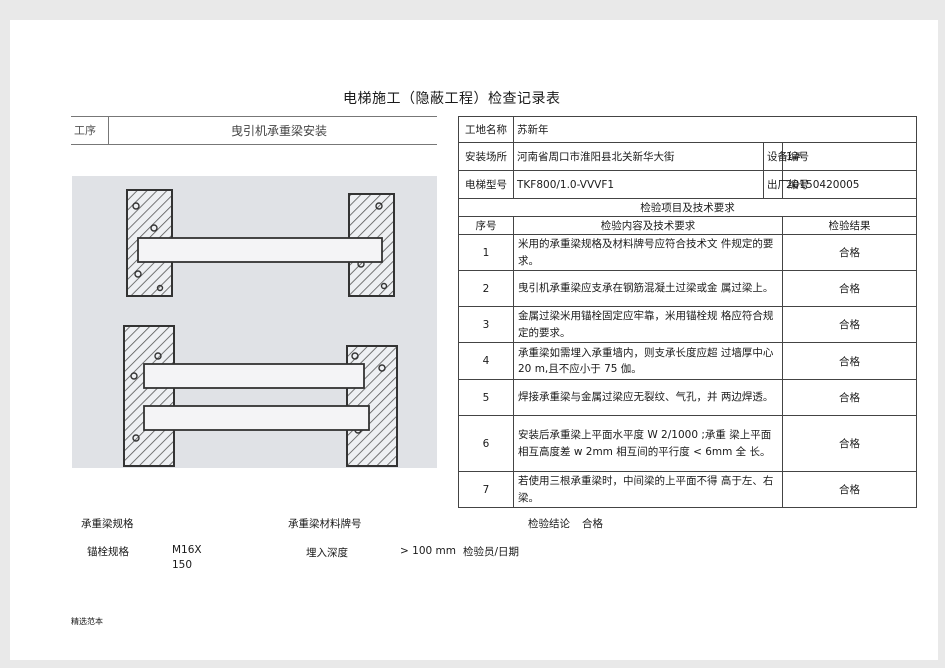 This screenshot has height=668, width=945. I want to click on beam-spec-label: 承重梁规格, so click(107, 524).